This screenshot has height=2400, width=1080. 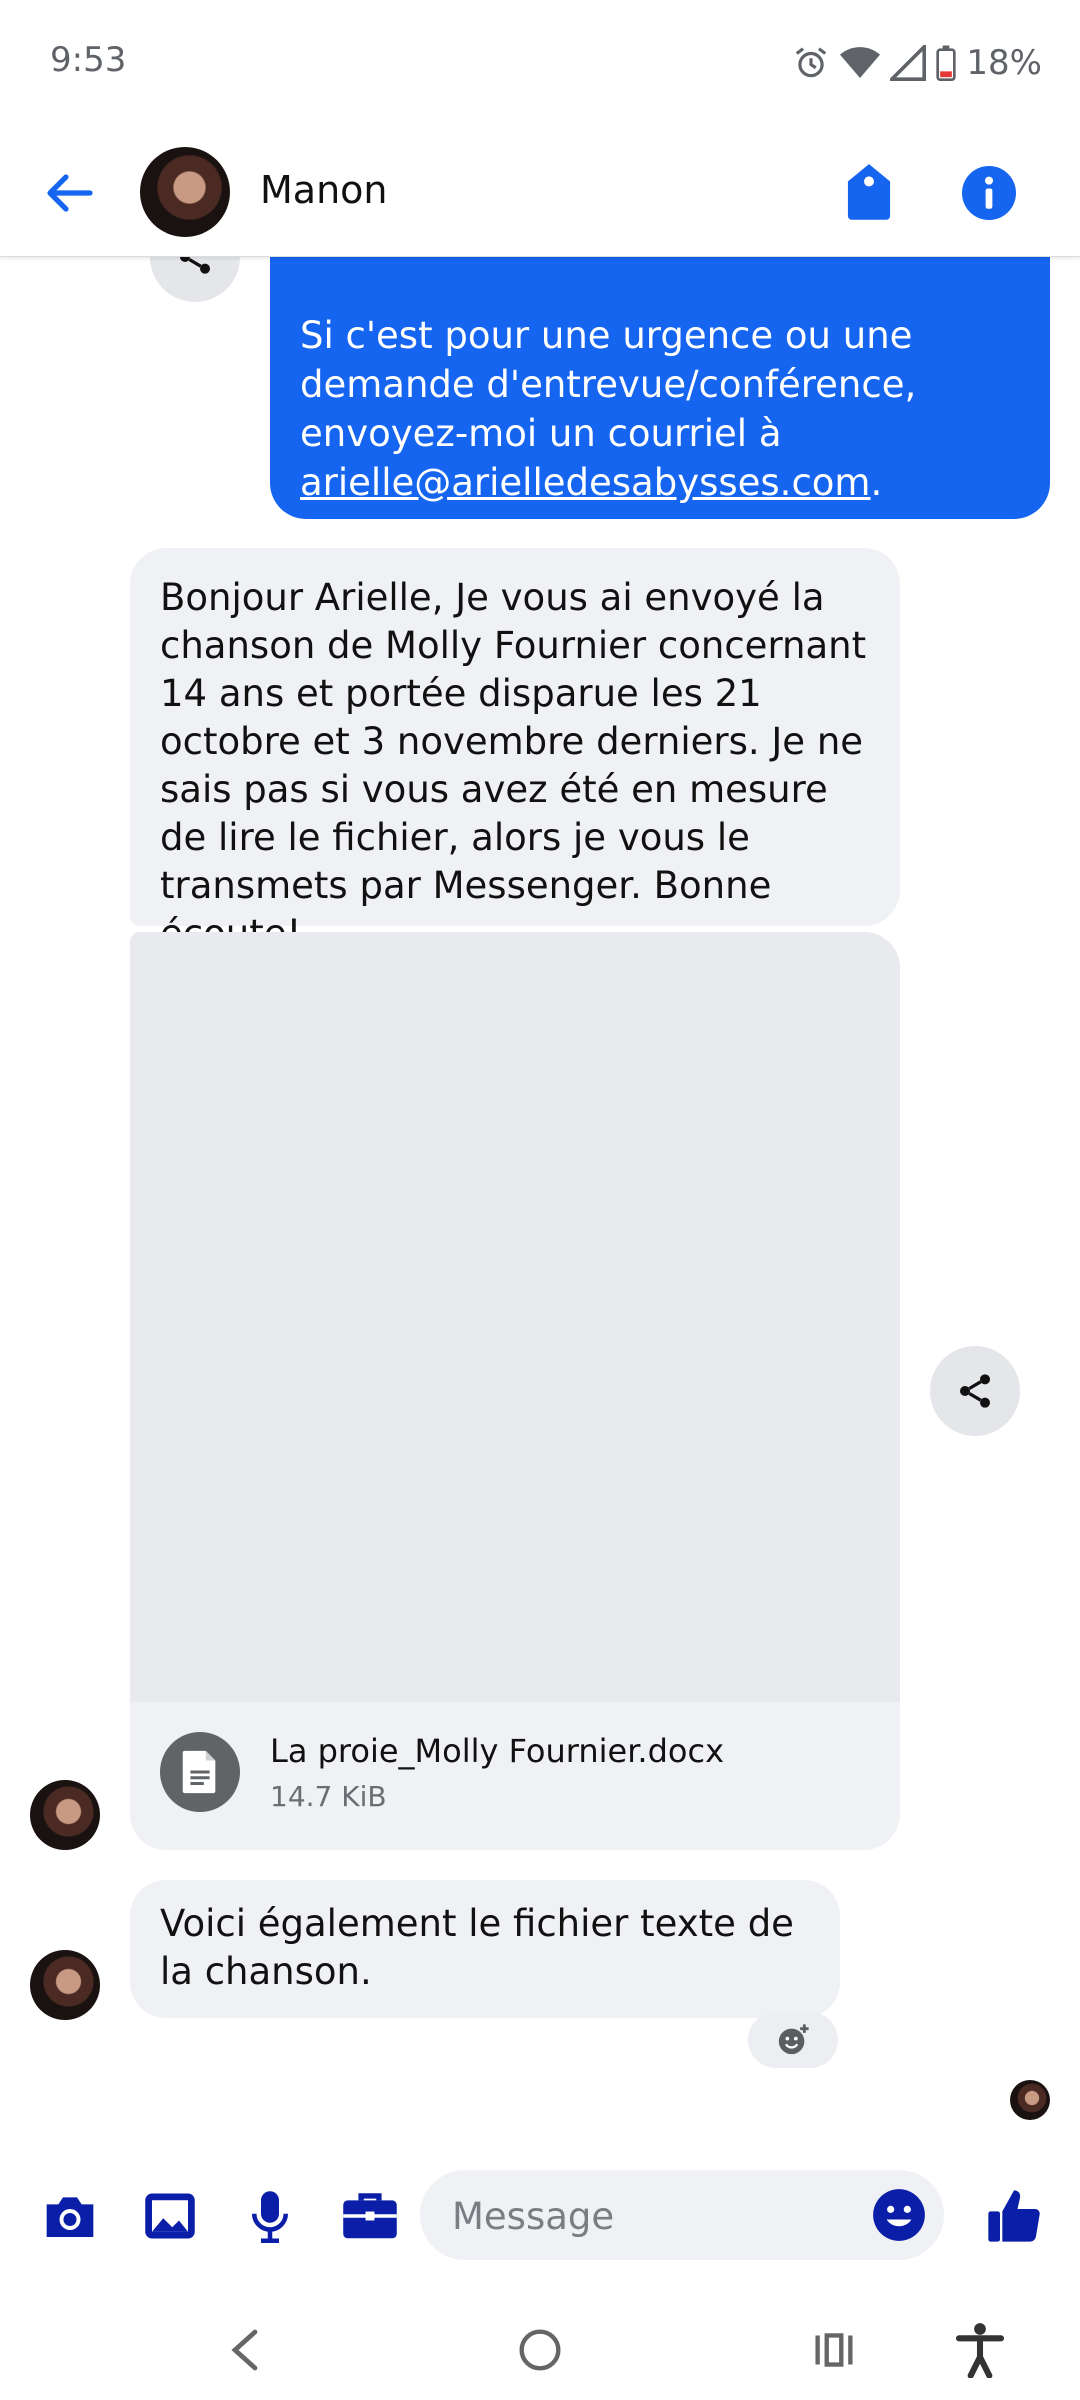 What do you see at coordinates (585, 482) in the screenshot?
I see `email-link: arielle@arielledesabysses.com` at bounding box center [585, 482].